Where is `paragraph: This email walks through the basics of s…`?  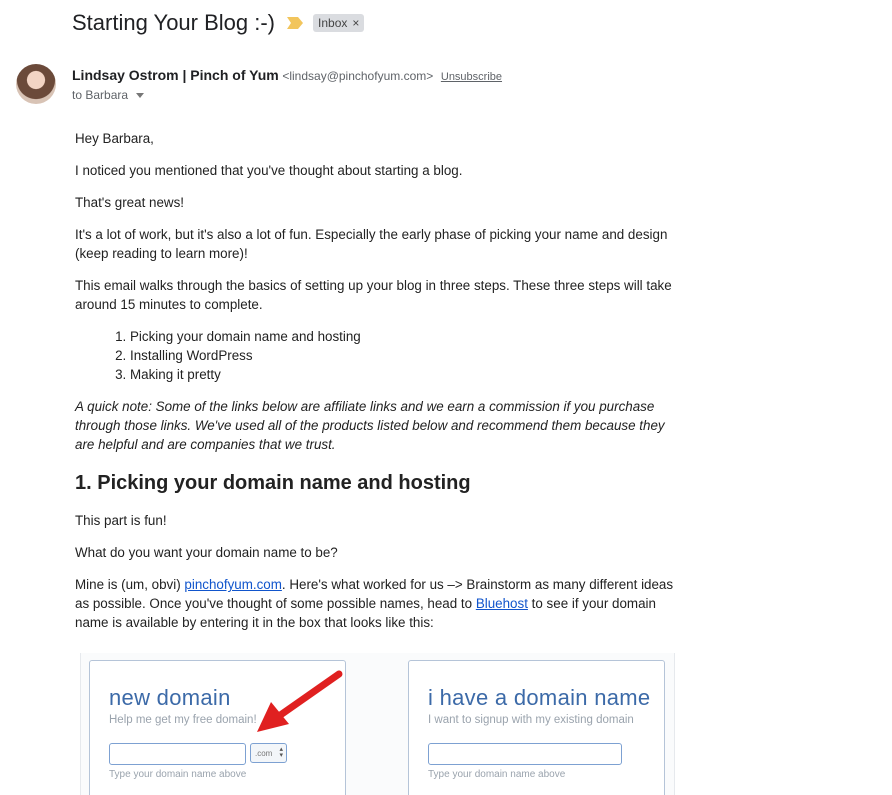
paragraph: This email walks through the basics of s… is located at coordinates (373, 295).